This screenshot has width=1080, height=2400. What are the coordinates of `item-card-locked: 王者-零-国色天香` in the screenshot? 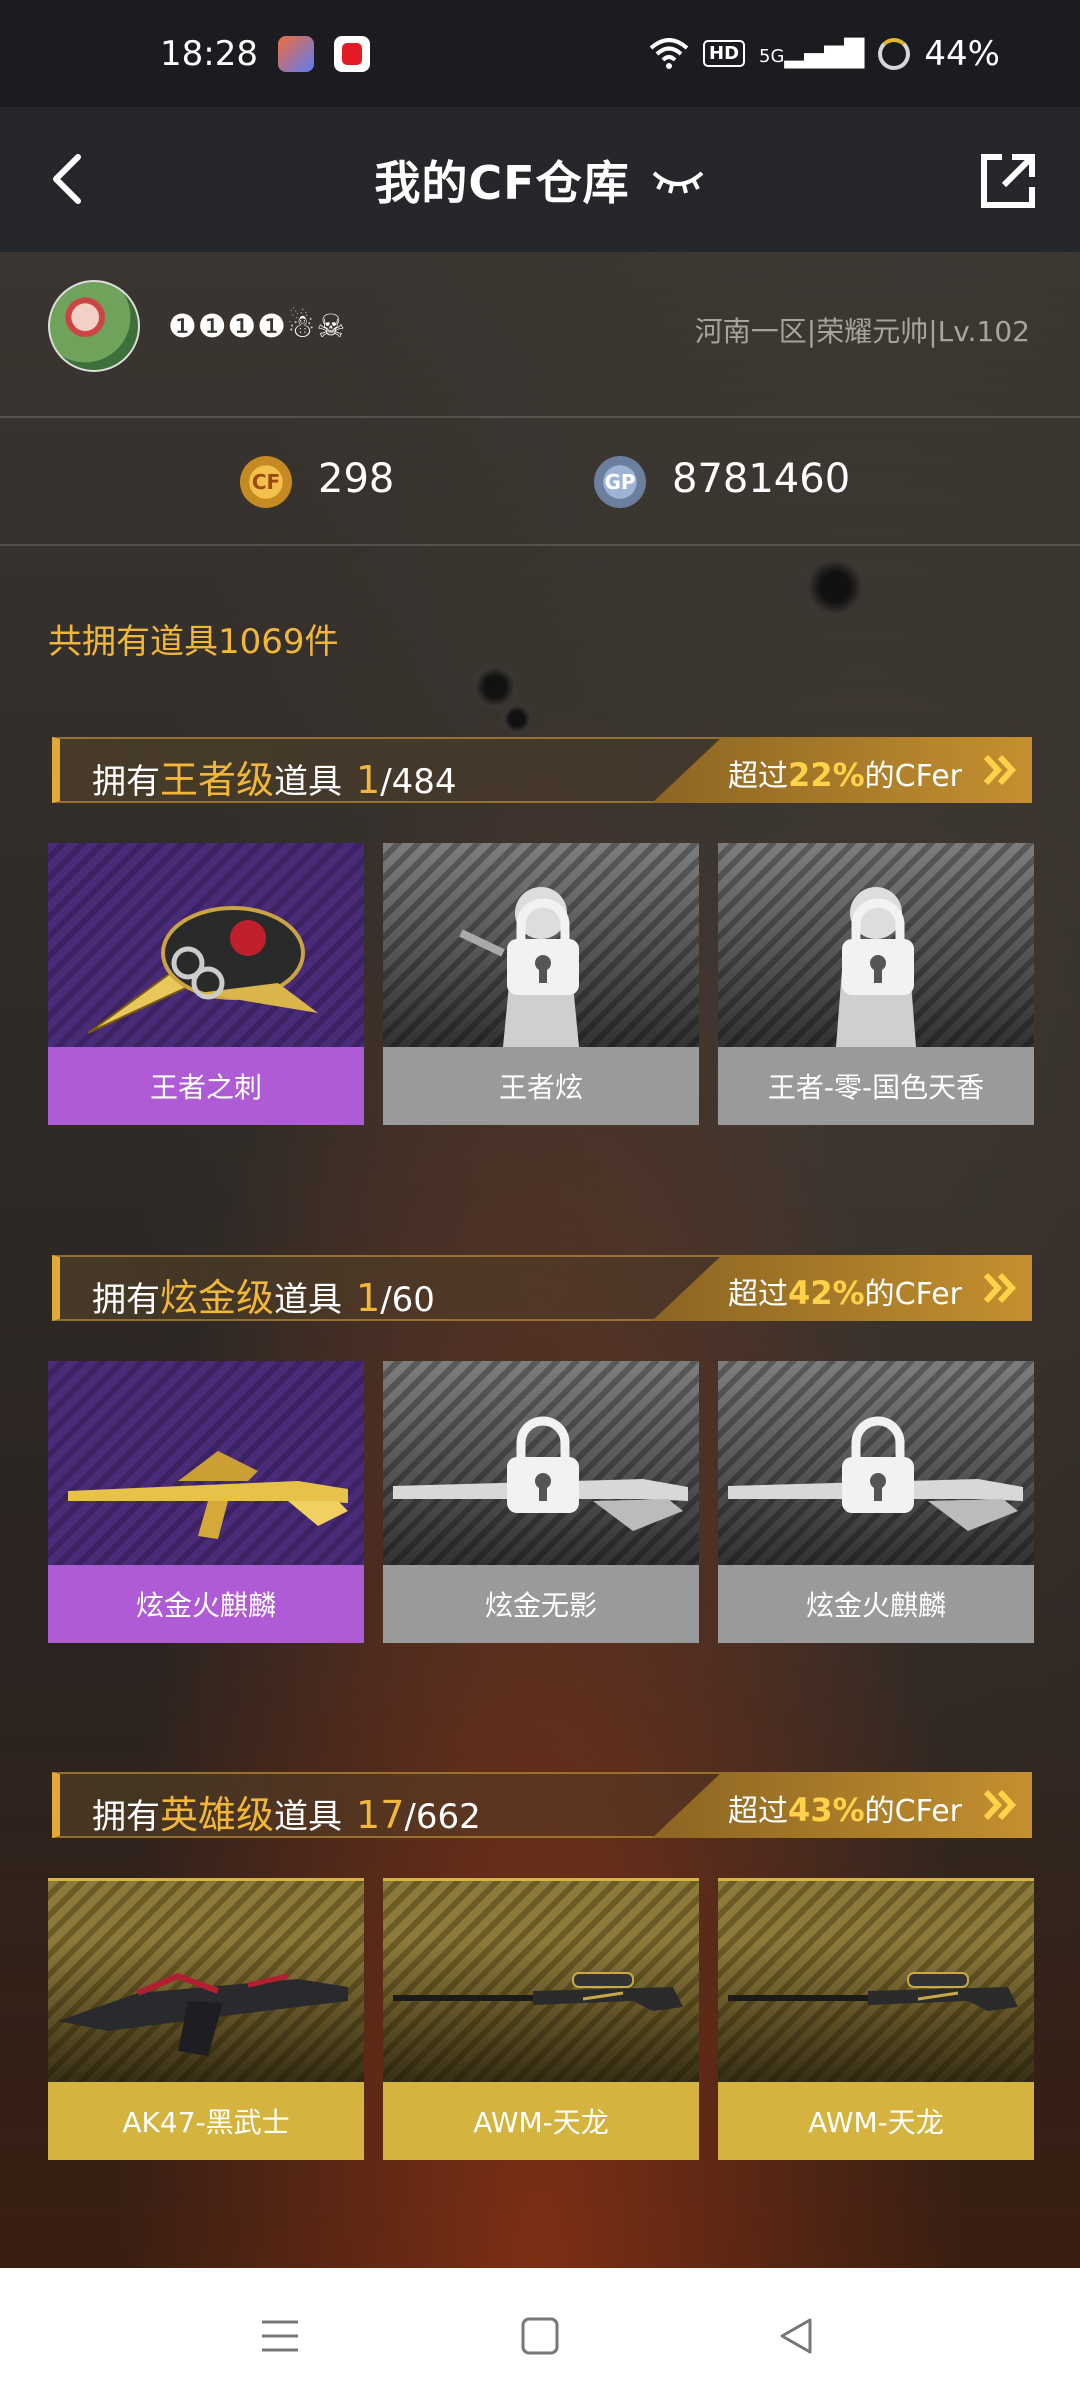 It's located at (876, 984).